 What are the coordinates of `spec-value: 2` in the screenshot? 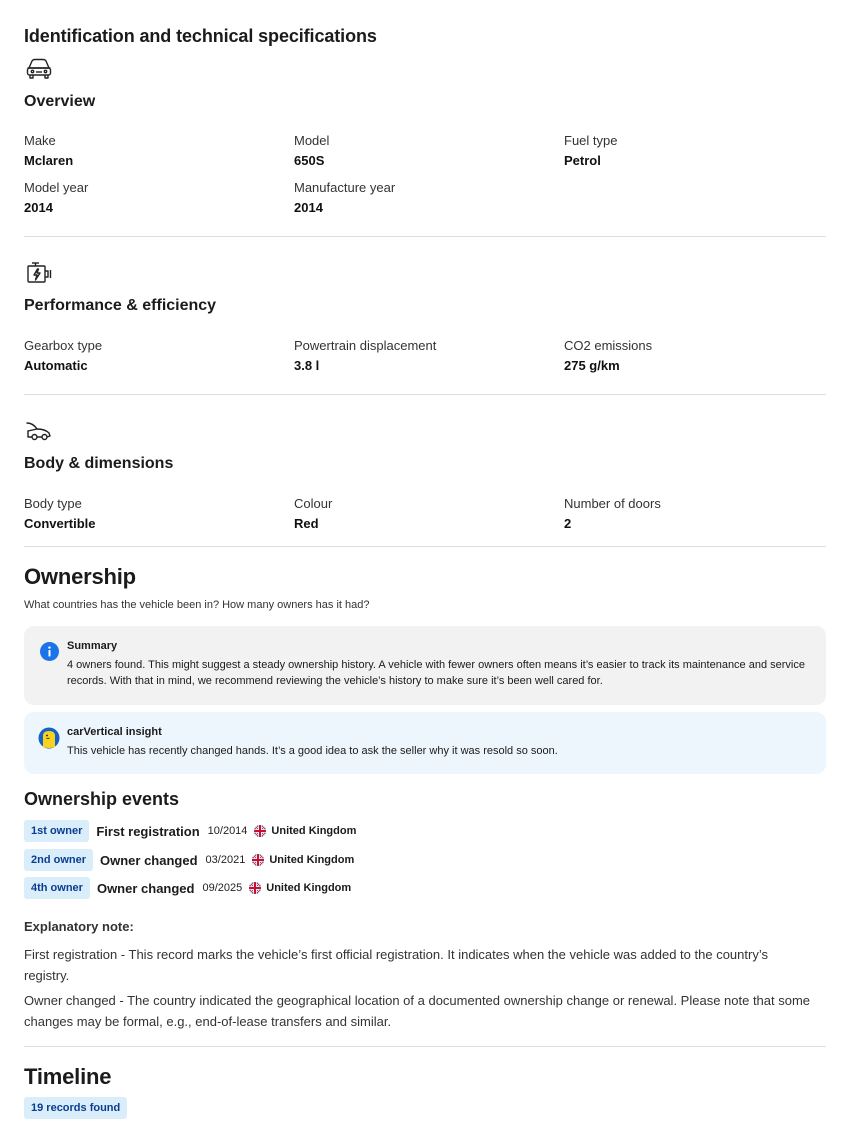 It's located at (568, 523).